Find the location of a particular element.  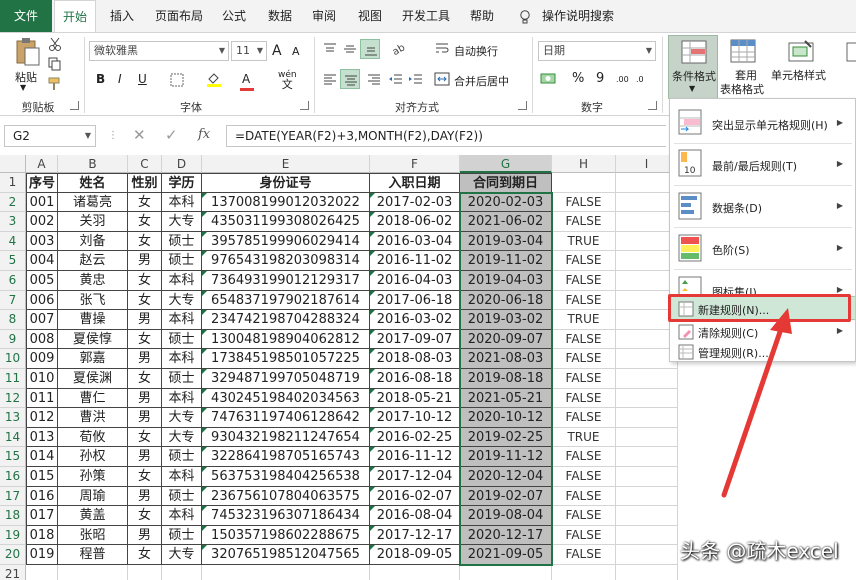

tab-home: 开始 is located at coordinates (75, 16).